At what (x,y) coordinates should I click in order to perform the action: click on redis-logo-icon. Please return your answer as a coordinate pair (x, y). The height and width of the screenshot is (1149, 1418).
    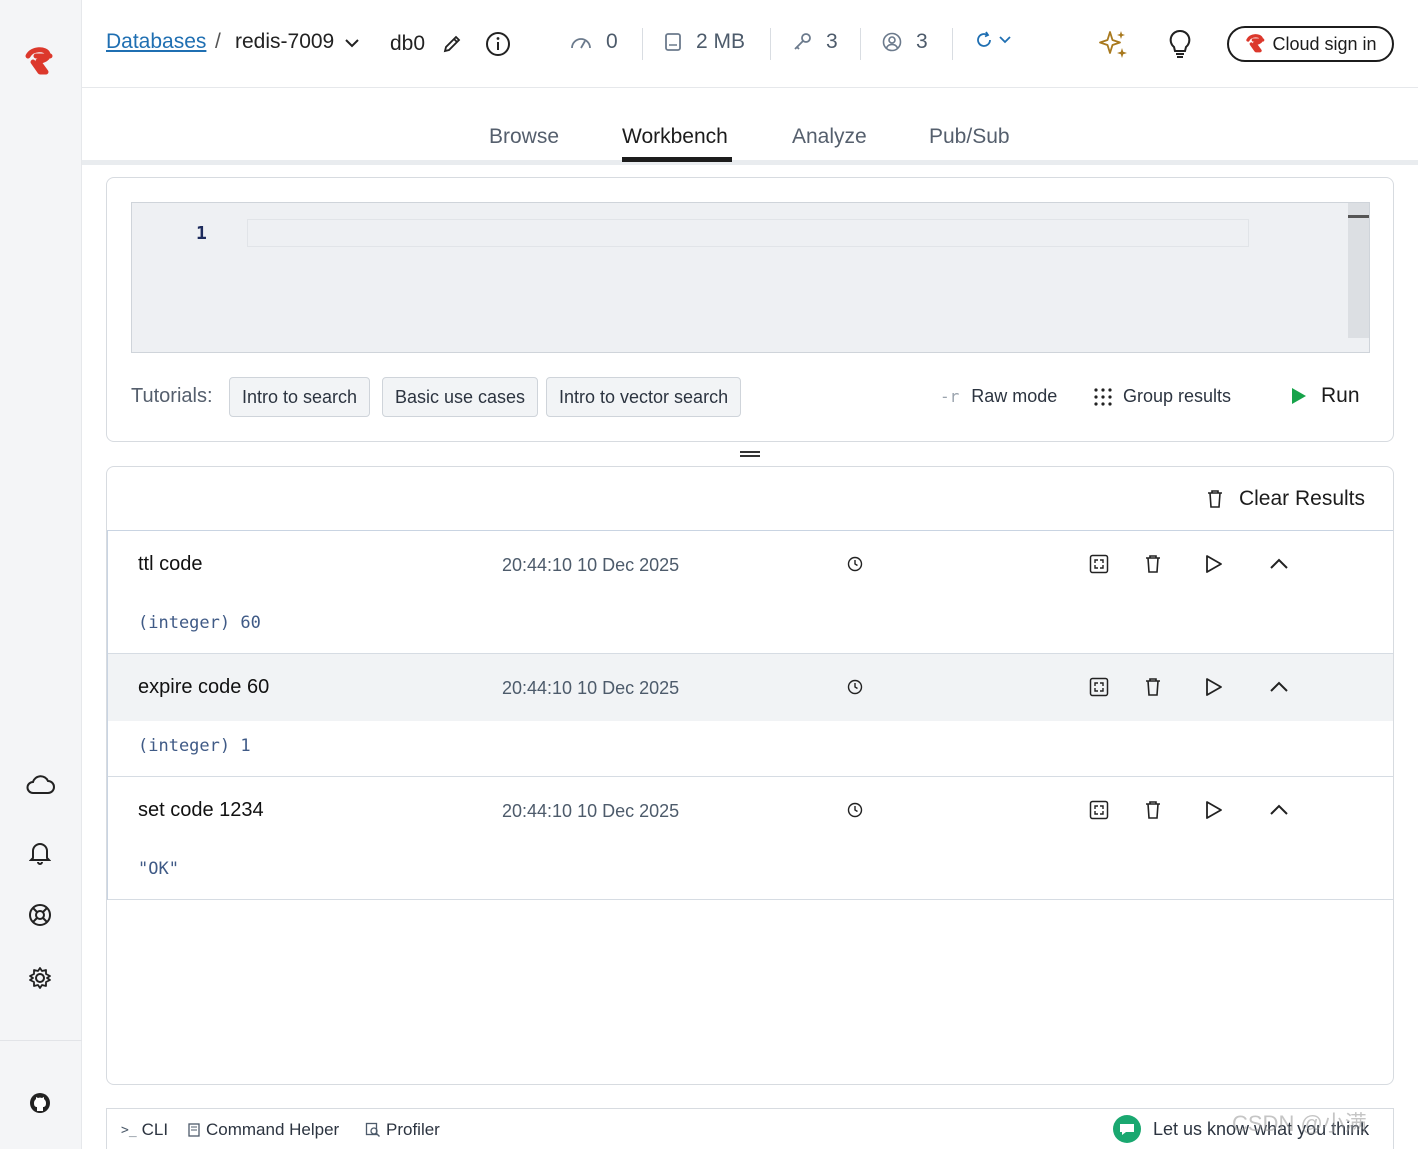
    Looking at the image, I should click on (40, 62).